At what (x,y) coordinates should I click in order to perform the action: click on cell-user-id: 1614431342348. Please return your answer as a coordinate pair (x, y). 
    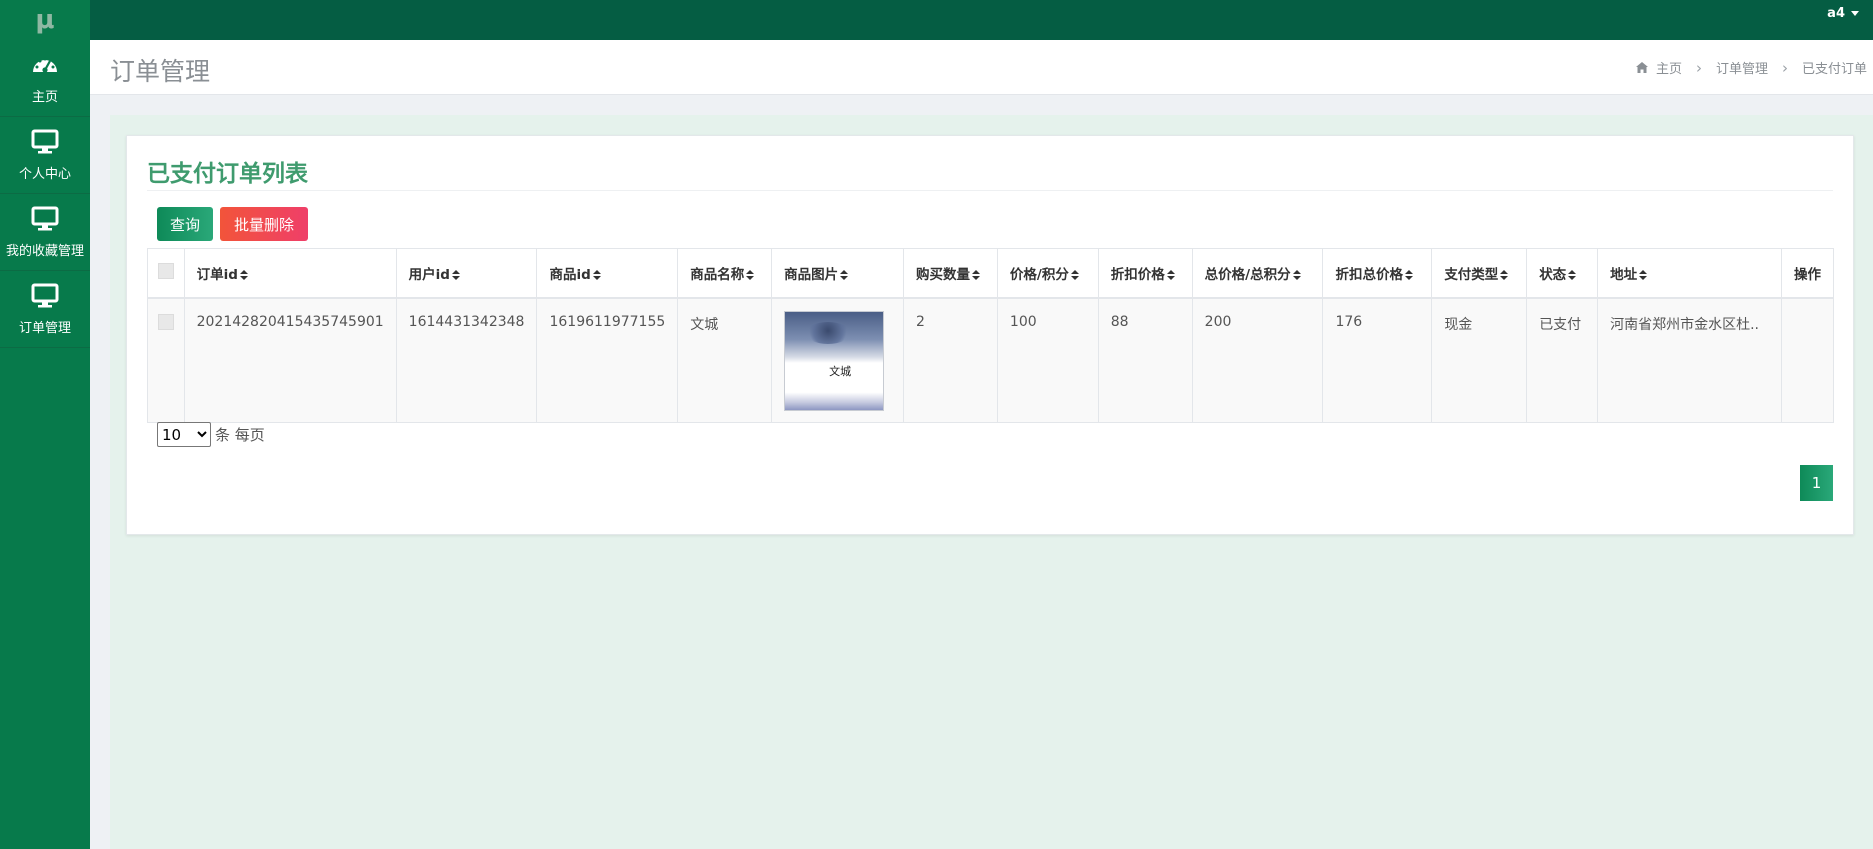
    Looking at the image, I should click on (466, 360).